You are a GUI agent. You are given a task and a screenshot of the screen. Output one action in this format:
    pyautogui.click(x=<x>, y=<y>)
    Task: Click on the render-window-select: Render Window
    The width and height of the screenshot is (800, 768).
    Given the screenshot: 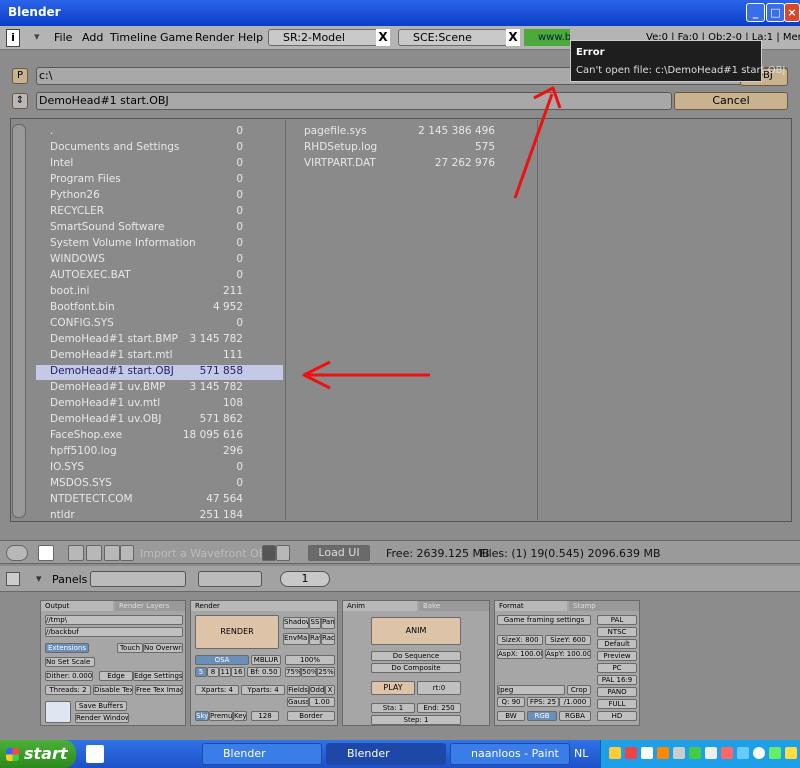 What is the action you would take?
    pyautogui.click(x=102, y=718)
    